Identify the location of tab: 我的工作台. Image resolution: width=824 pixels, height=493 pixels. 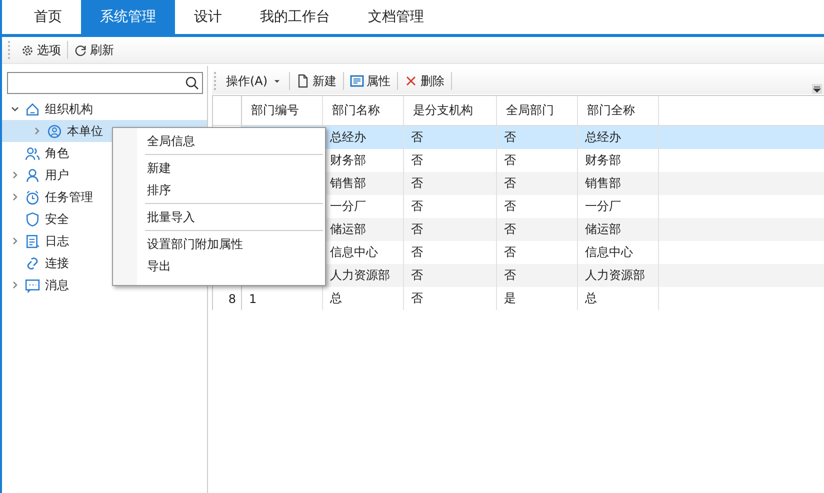
(295, 17).